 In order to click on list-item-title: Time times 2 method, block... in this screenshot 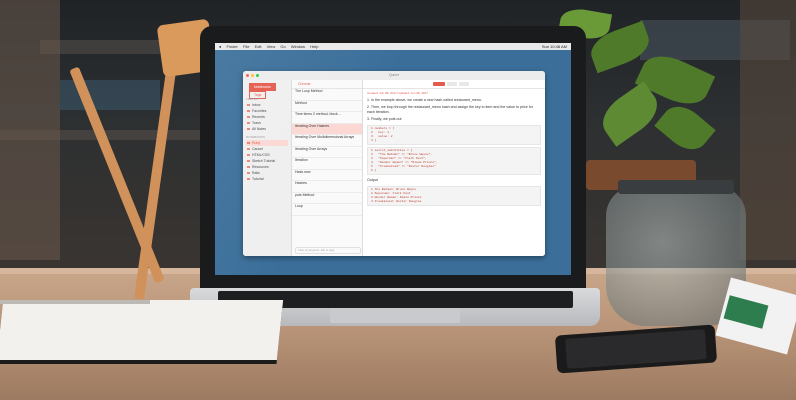, I will do `click(318, 114)`.